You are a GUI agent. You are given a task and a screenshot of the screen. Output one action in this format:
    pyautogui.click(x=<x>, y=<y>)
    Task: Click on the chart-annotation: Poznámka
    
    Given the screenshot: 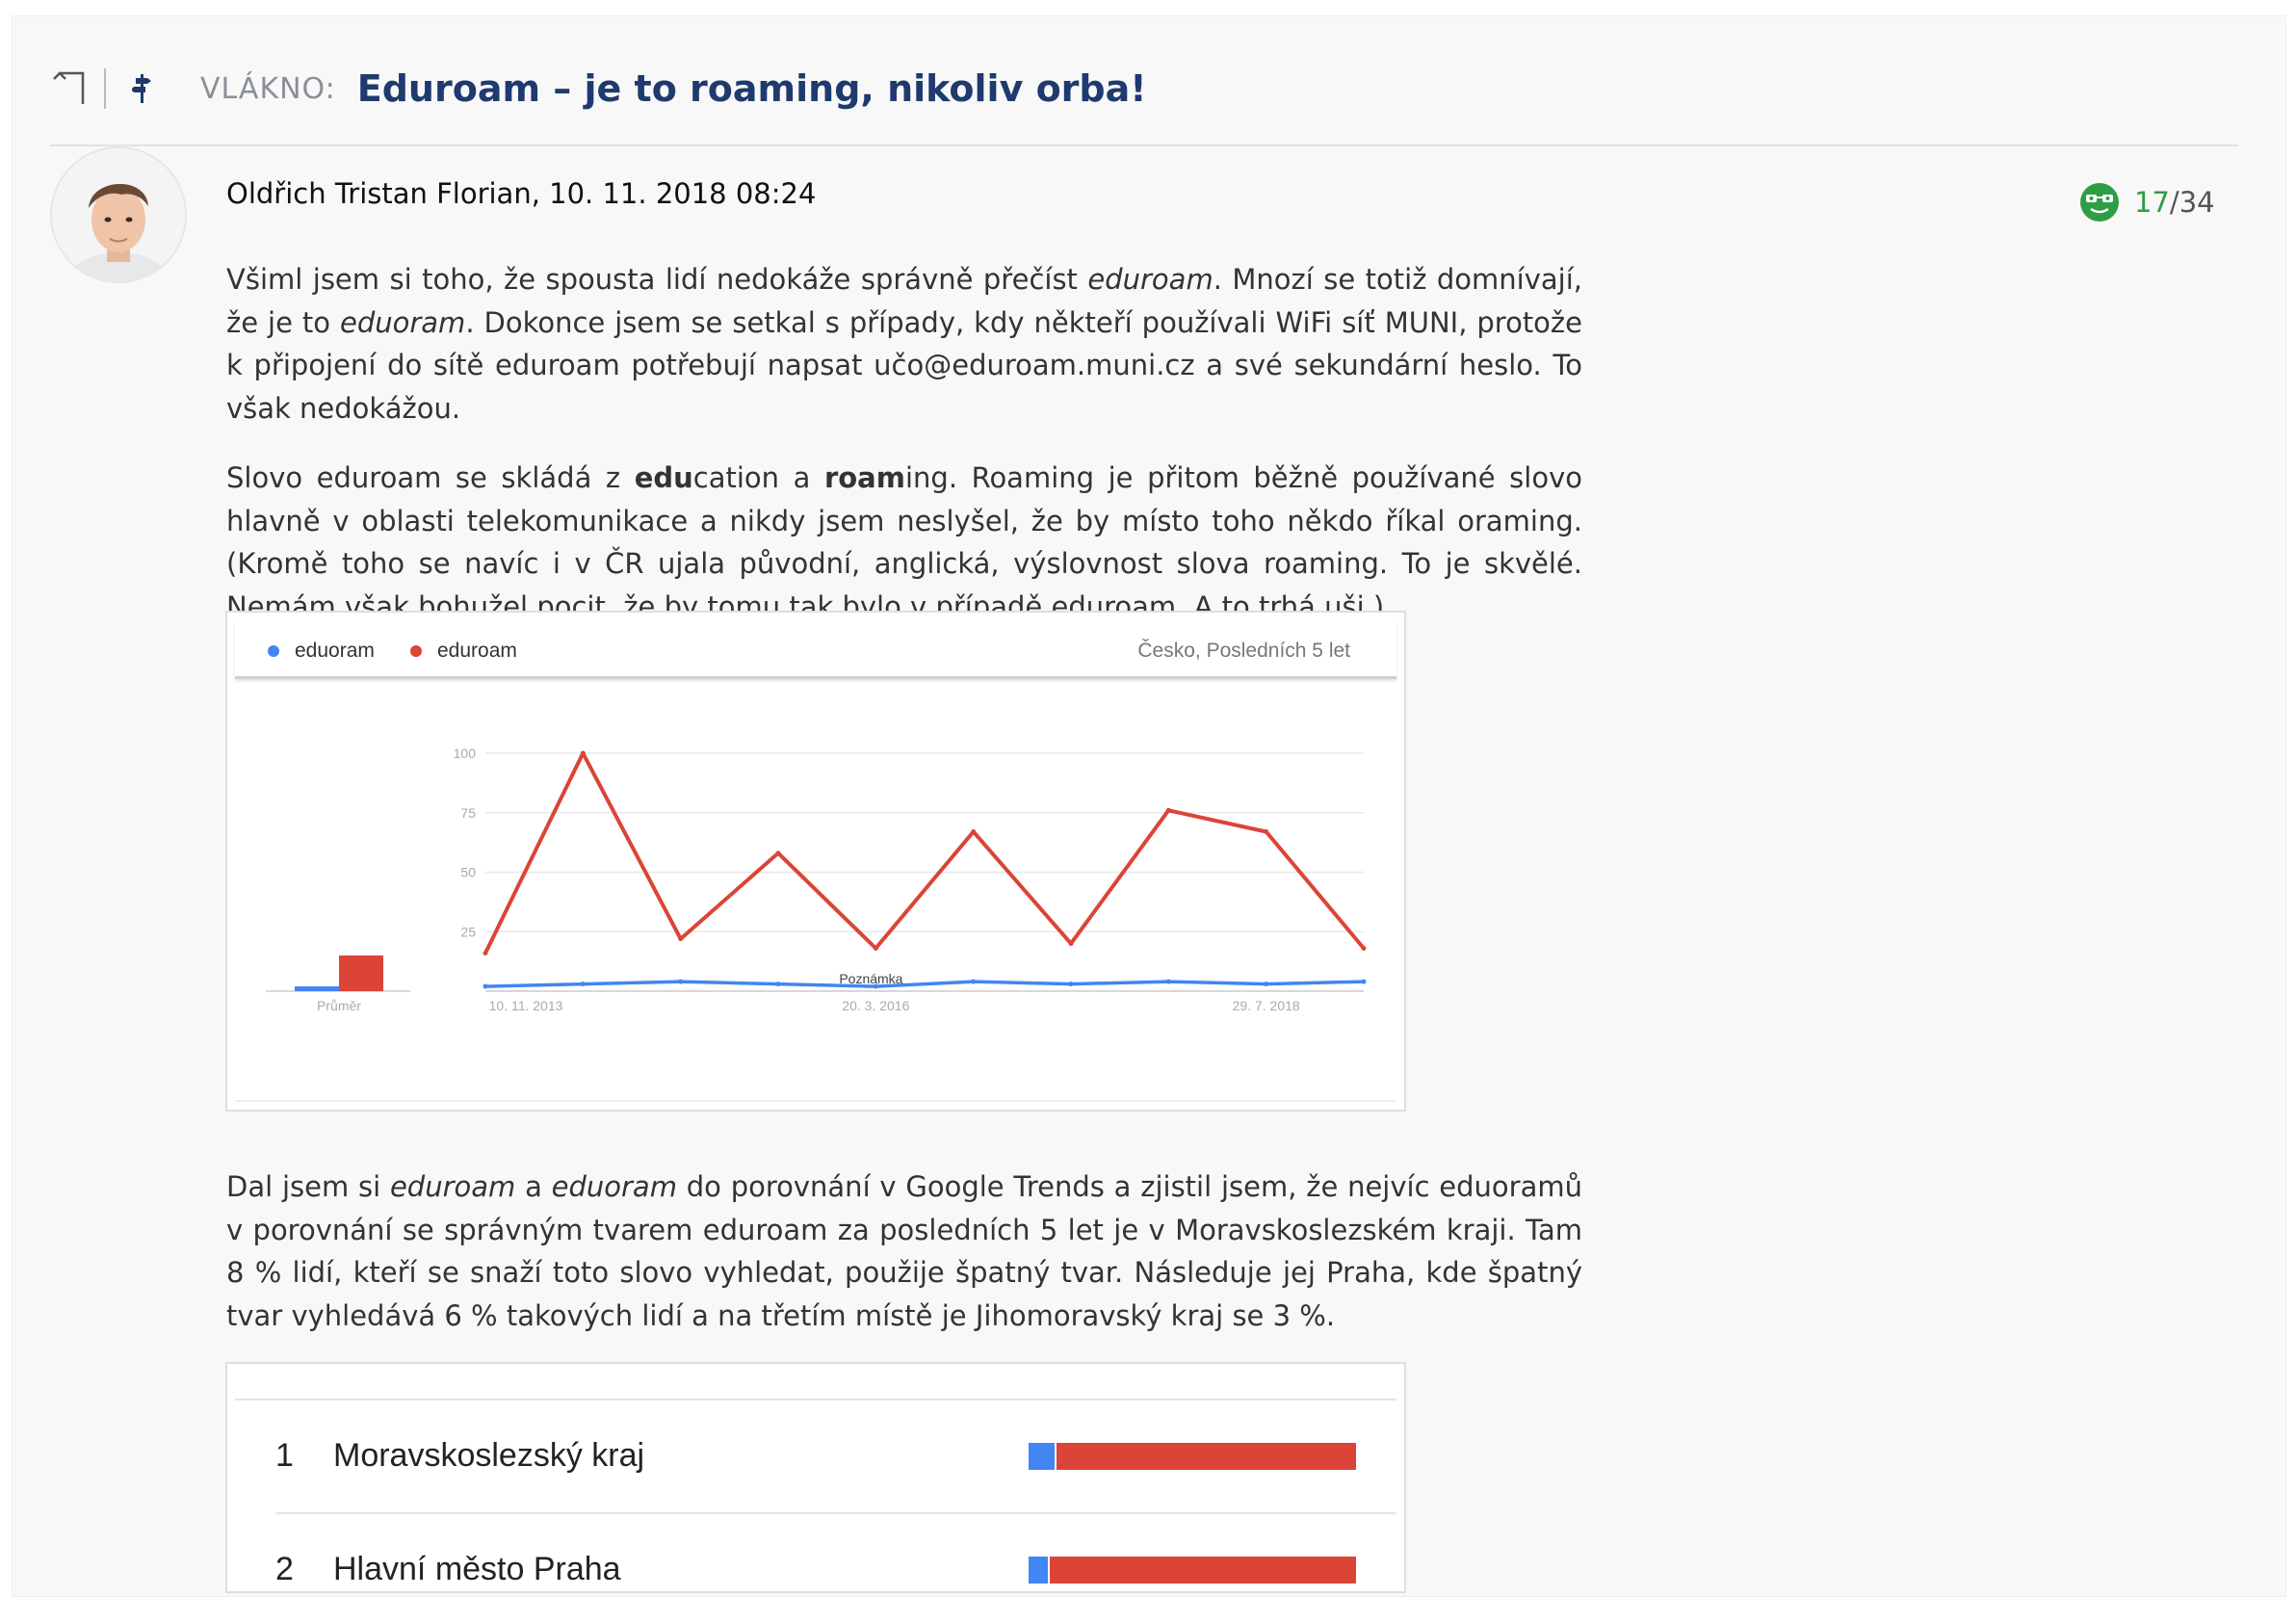 What is the action you would take?
    pyautogui.click(x=870, y=979)
    